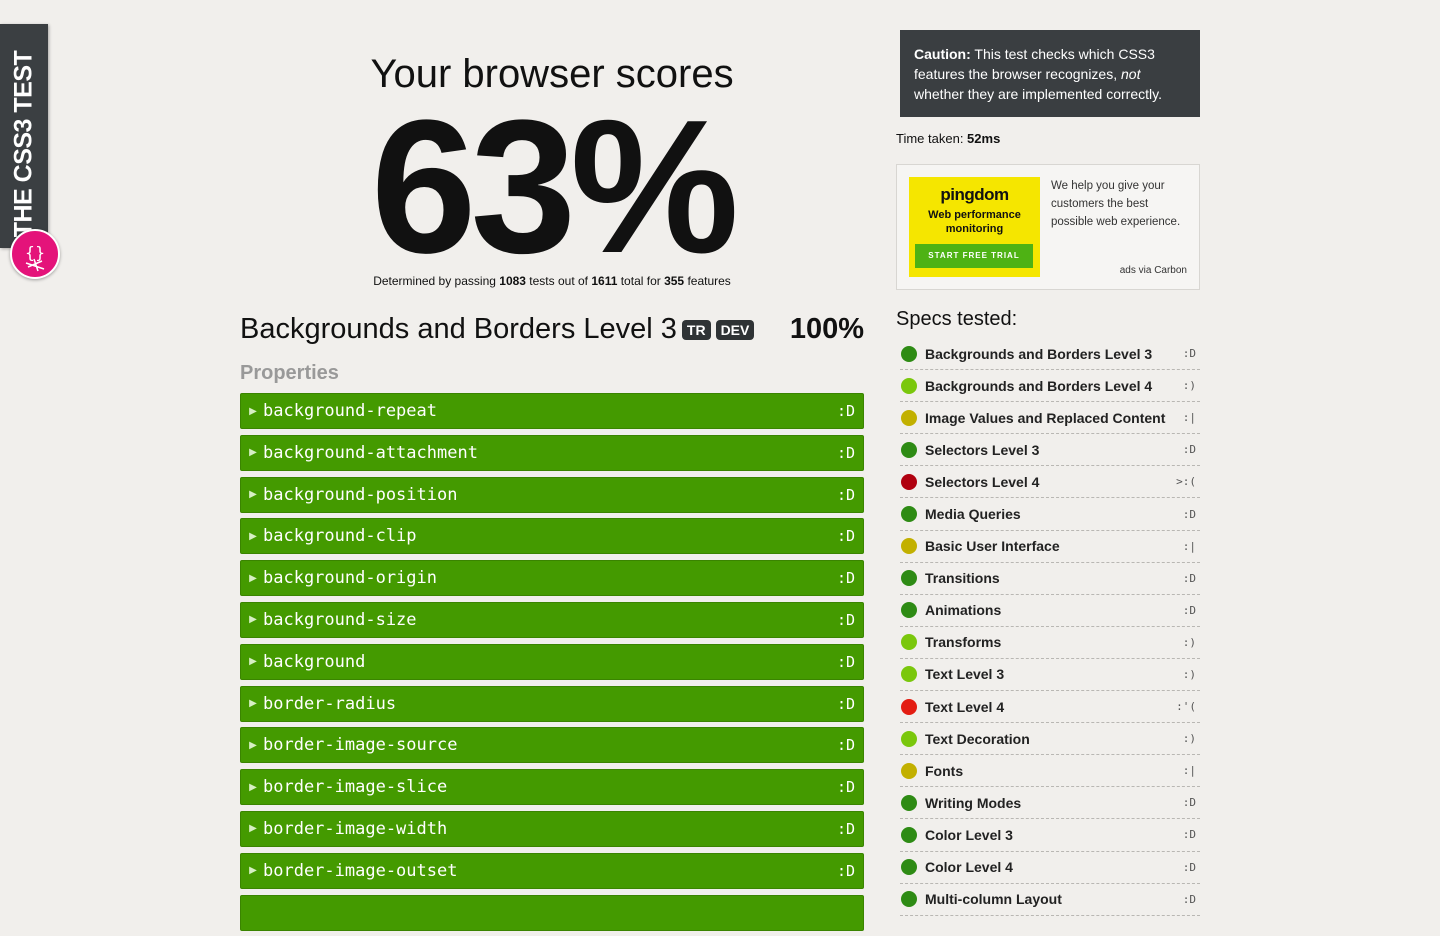  Describe the element at coordinates (1050, 450) in the screenshot. I see `spec-item: Selectors Level 3 :D` at that location.